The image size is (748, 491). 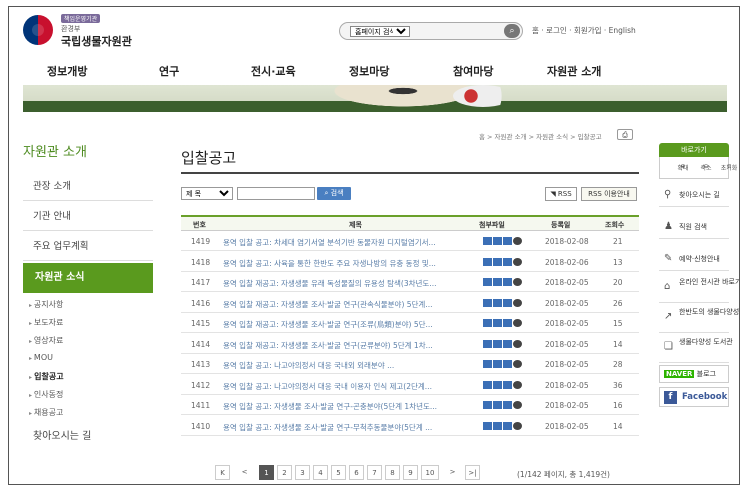 I want to click on gnb-item-participation: 참여마당, so click(x=473, y=71).